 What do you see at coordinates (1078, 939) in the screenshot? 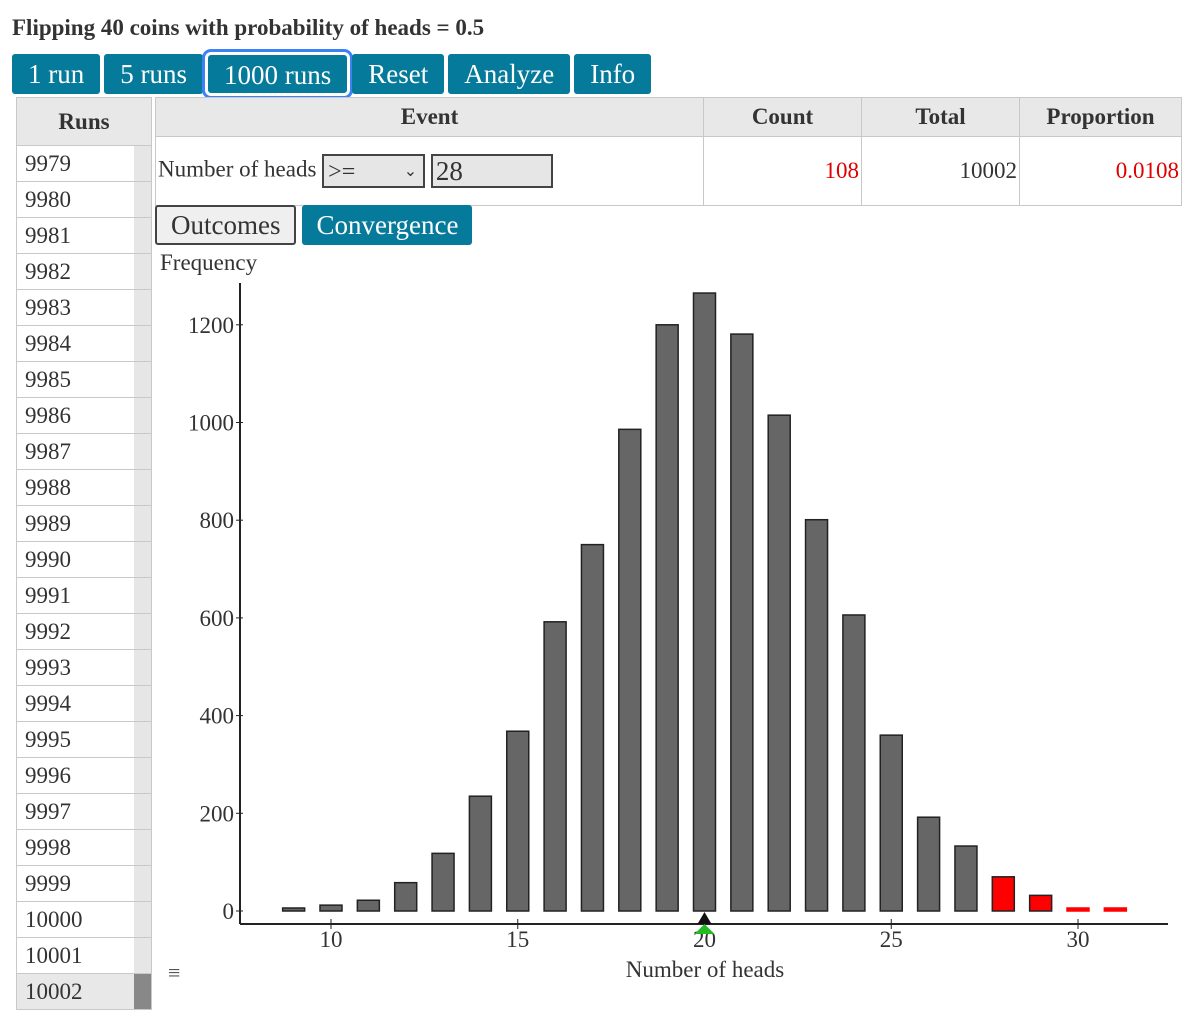
I see `x-tick-label: 30` at bounding box center [1078, 939].